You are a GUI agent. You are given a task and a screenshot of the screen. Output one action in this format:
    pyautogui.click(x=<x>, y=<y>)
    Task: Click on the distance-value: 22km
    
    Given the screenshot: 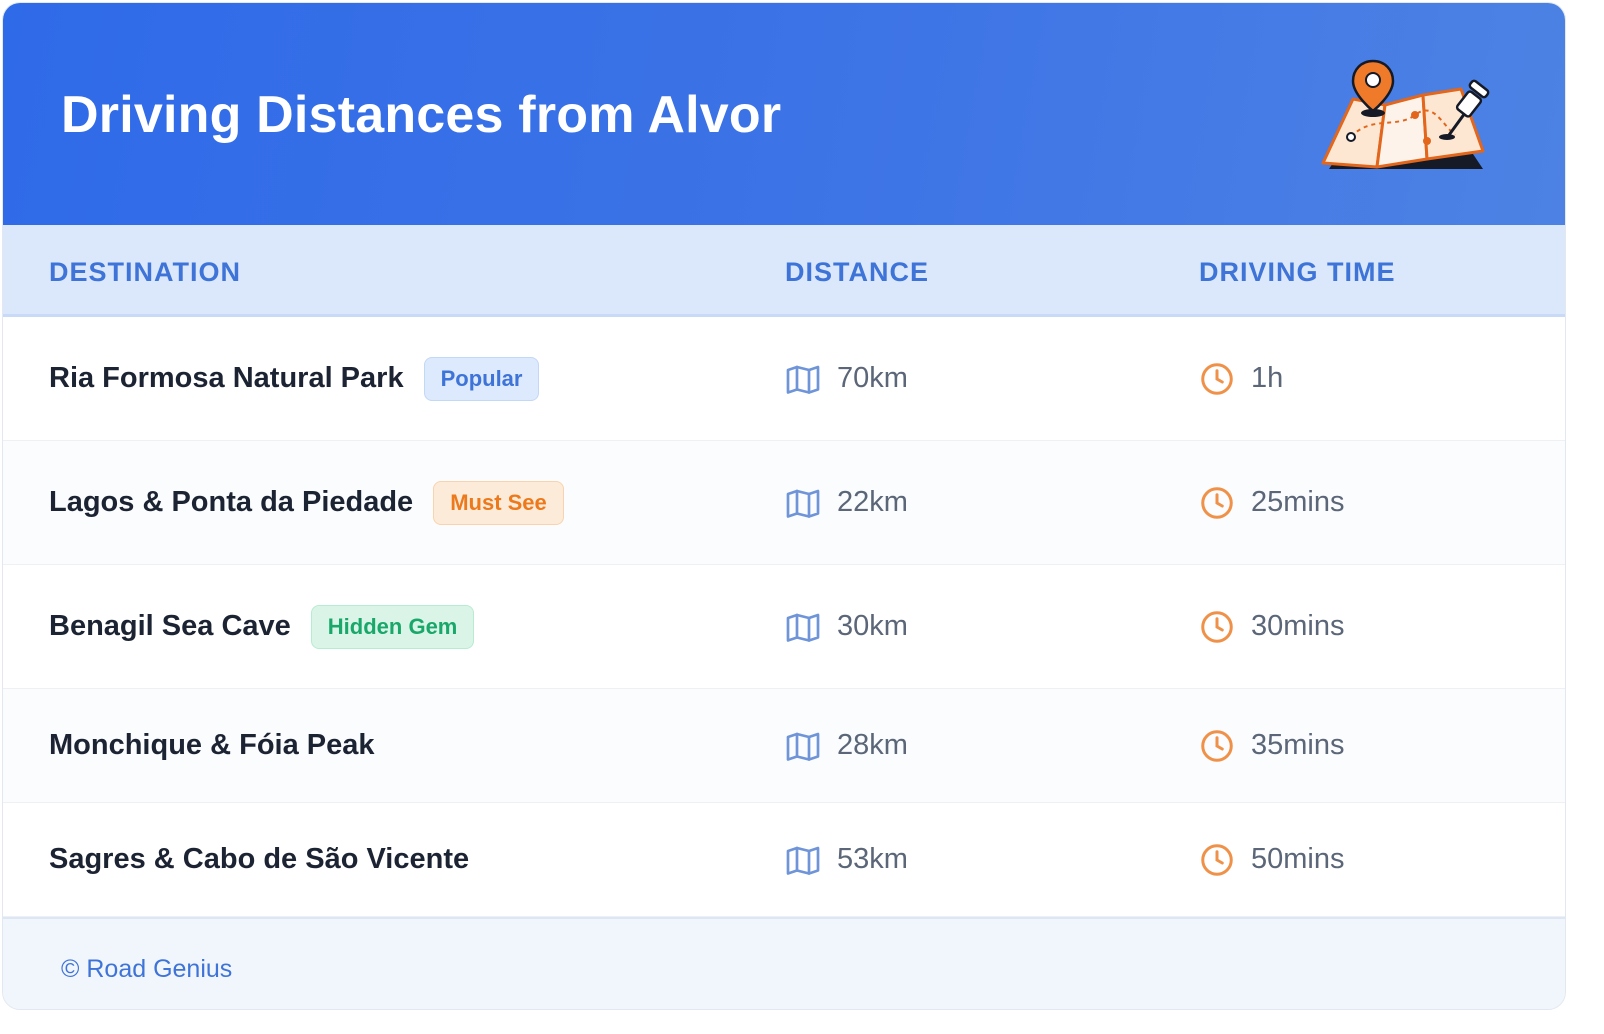 What is the action you would take?
    pyautogui.click(x=872, y=502)
    